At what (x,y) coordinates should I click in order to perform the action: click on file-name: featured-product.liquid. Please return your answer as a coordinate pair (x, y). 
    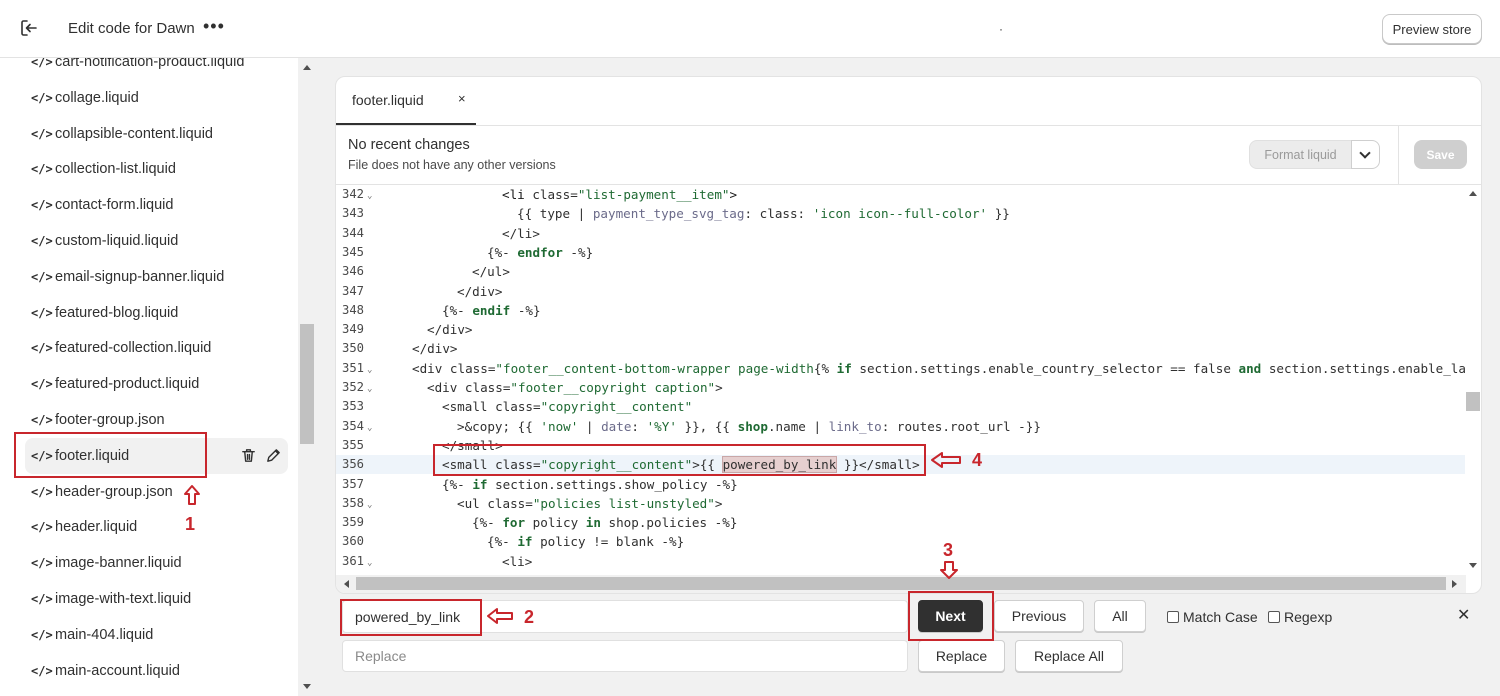
    Looking at the image, I should click on (127, 384).